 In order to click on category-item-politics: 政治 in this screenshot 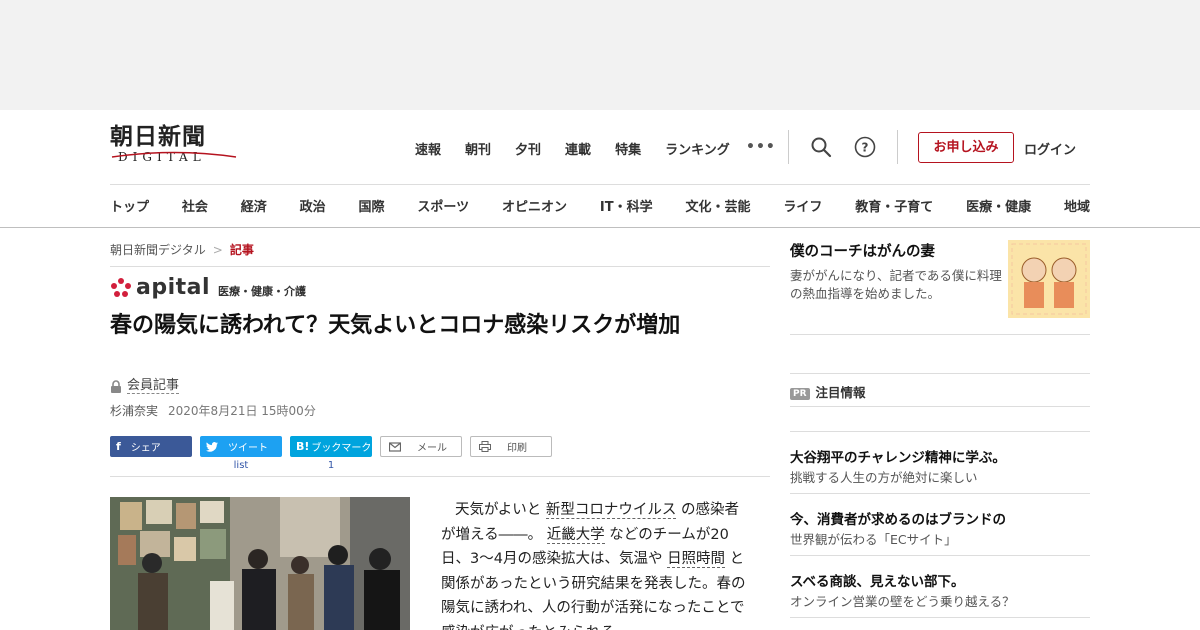, I will do `click(313, 205)`.